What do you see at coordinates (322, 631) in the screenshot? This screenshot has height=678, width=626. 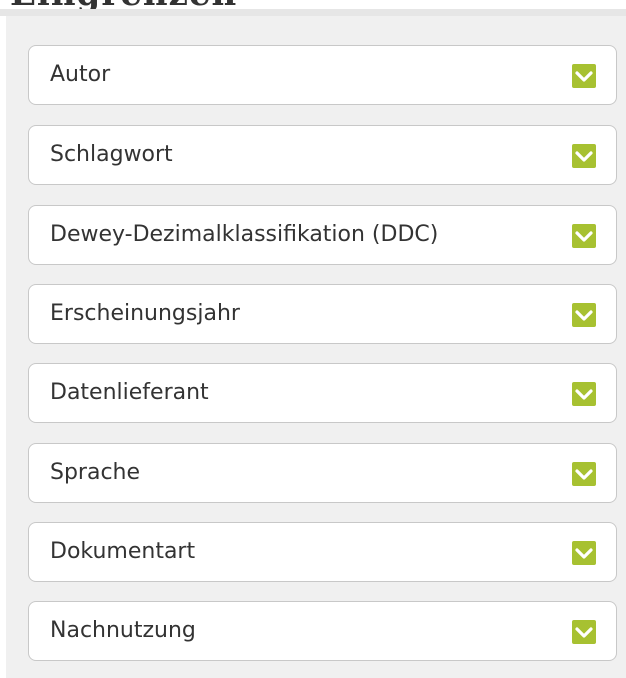 I see `facet-nachnutzung: Nachnutzung` at bounding box center [322, 631].